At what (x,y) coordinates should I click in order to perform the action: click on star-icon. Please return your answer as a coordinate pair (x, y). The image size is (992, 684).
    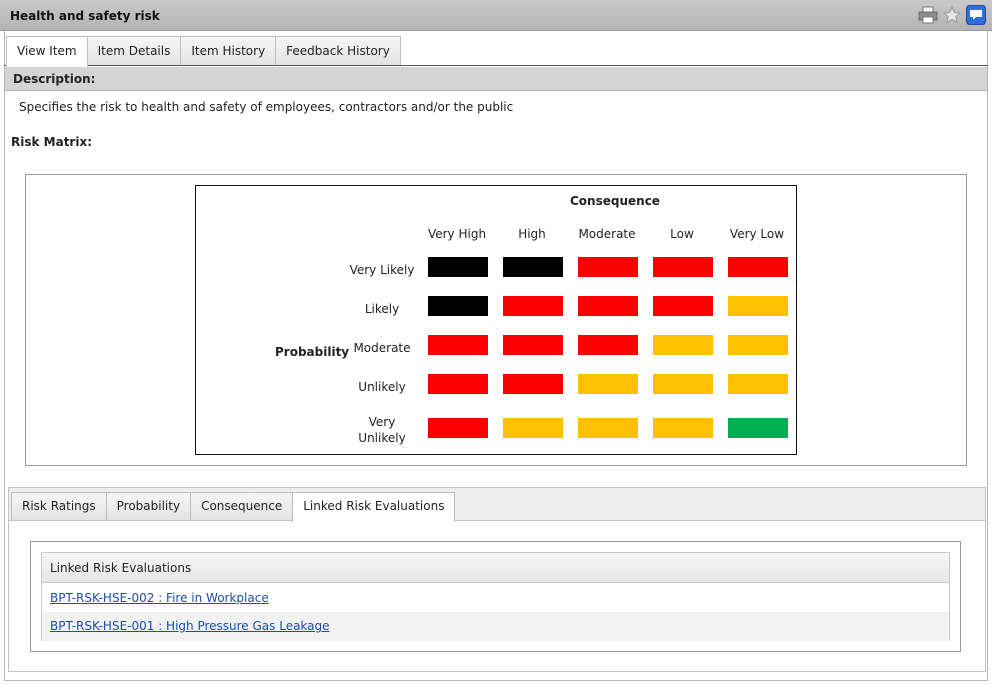
    Looking at the image, I should click on (952, 15).